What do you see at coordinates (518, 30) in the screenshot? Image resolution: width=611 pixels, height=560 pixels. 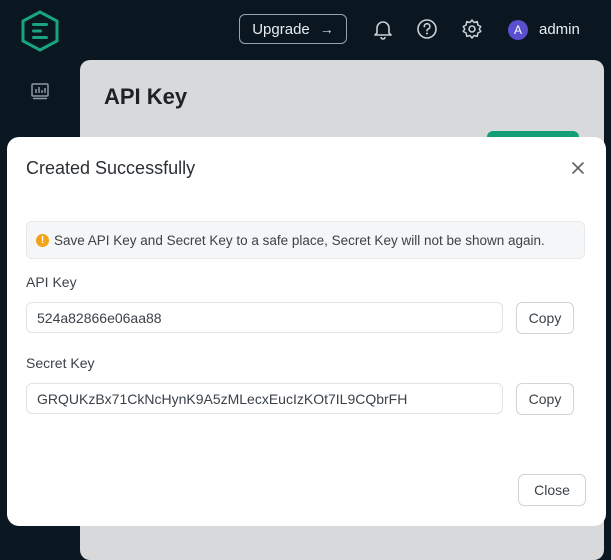 I see `avatar: A` at bounding box center [518, 30].